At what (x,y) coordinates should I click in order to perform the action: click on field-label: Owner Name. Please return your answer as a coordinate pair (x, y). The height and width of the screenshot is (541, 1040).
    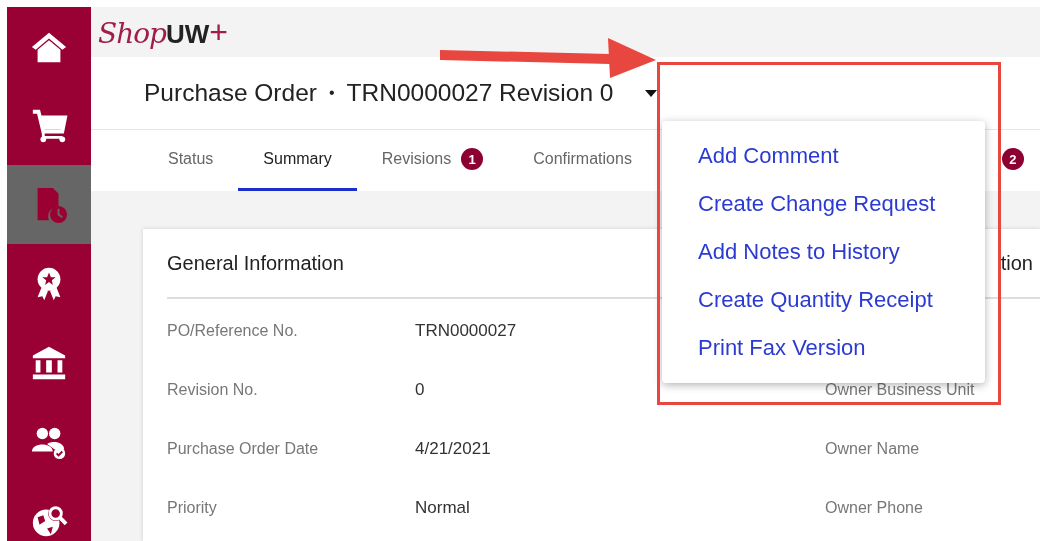
    Looking at the image, I should click on (873, 448).